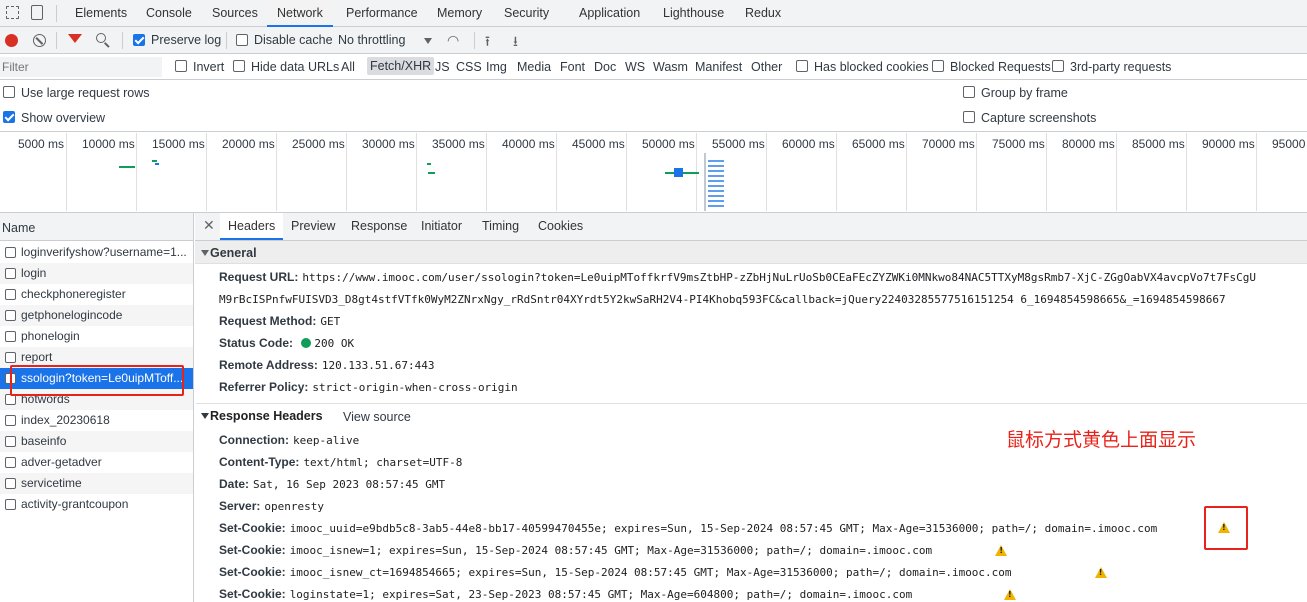 The image size is (1307, 602). Describe the element at coordinates (96, 273) in the screenshot. I see `request-row: login` at that location.